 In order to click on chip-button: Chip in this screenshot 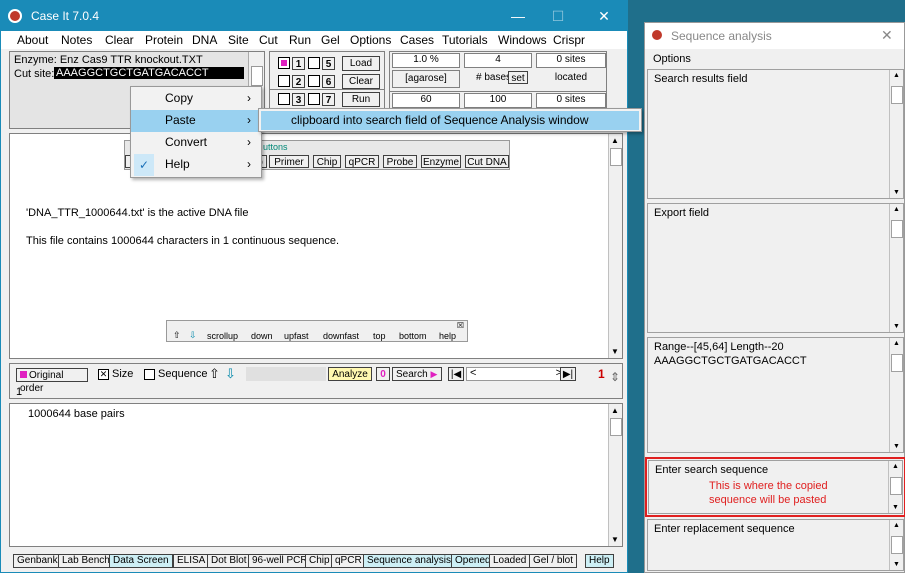, I will do `click(327, 161)`.